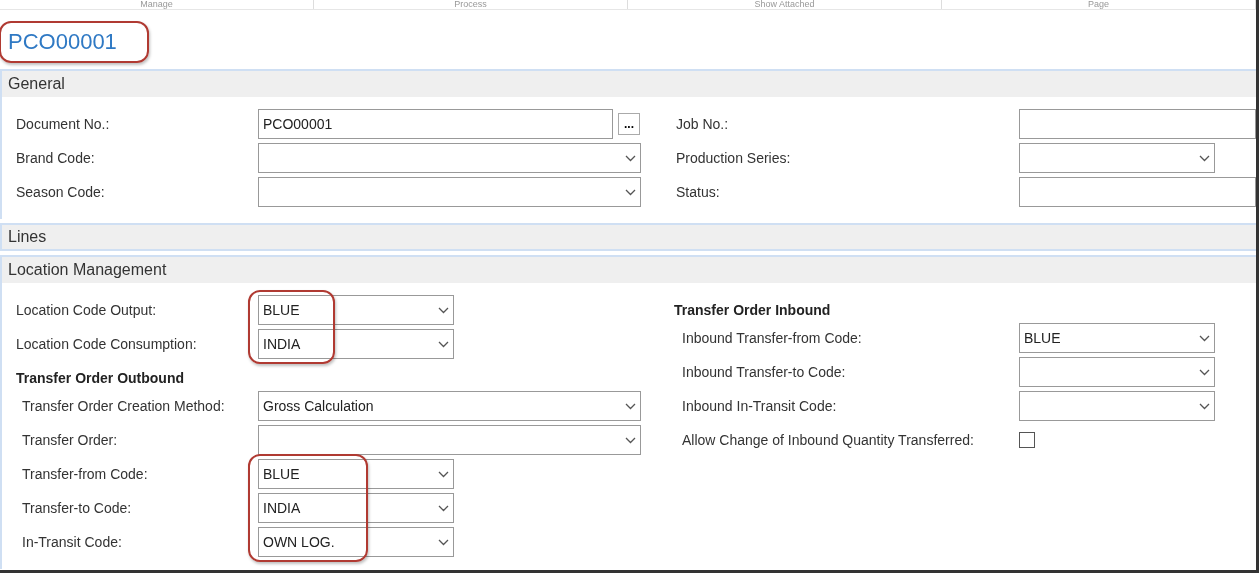  What do you see at coordinates (70, 440) in the screenshot?
I see `field-label: Transfer Order:` at bounding box center [70, 440].